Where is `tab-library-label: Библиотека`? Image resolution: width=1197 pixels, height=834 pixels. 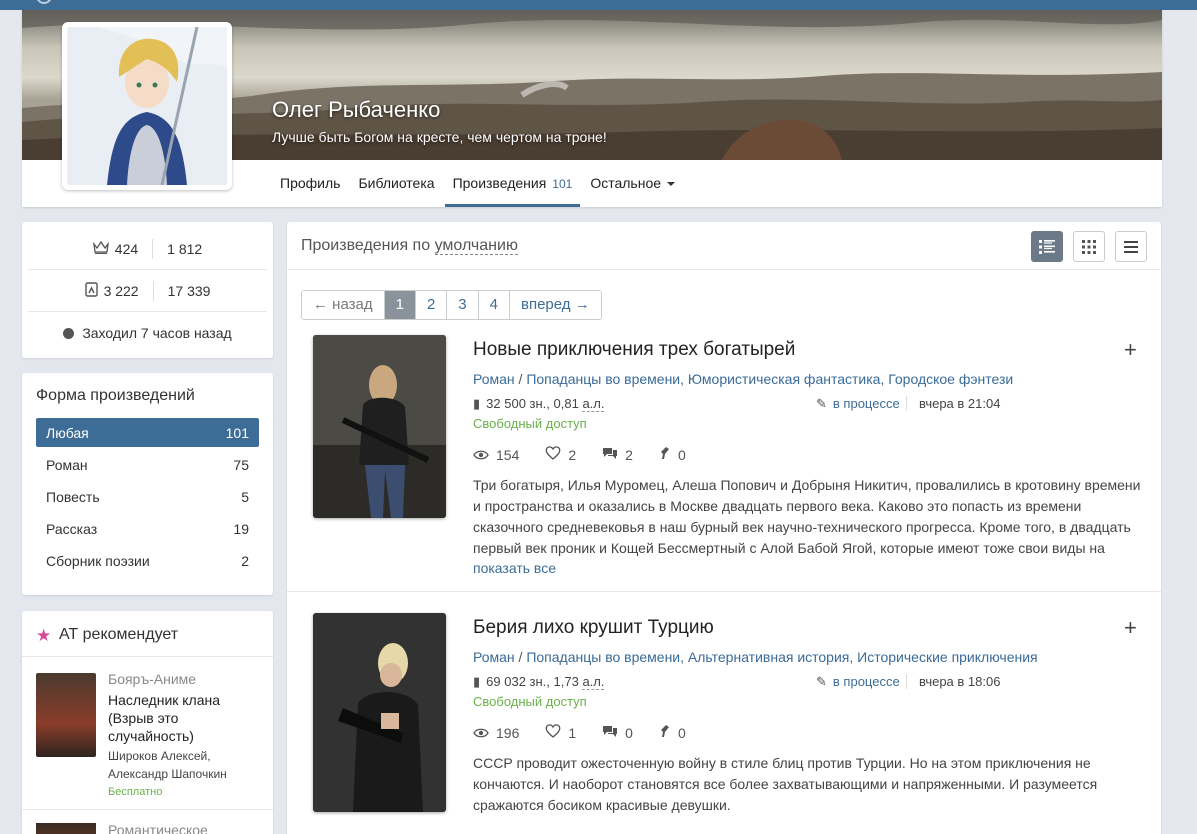
tab-library-label: Библиотека is located at coordinates (396, 183).